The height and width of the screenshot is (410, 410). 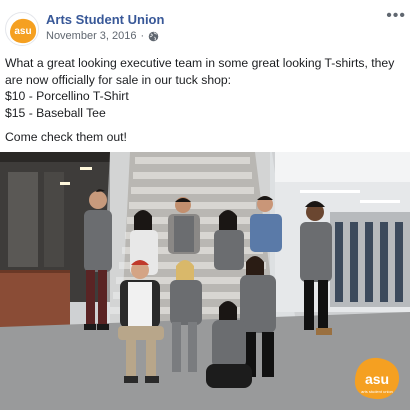 I want to click on page-avatar: asu, so click(x=22, y=29).